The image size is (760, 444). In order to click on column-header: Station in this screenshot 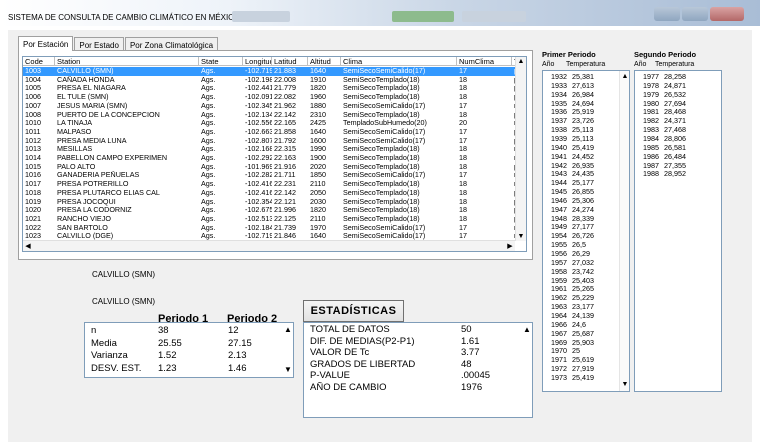, I will do `click(127, 61)`.